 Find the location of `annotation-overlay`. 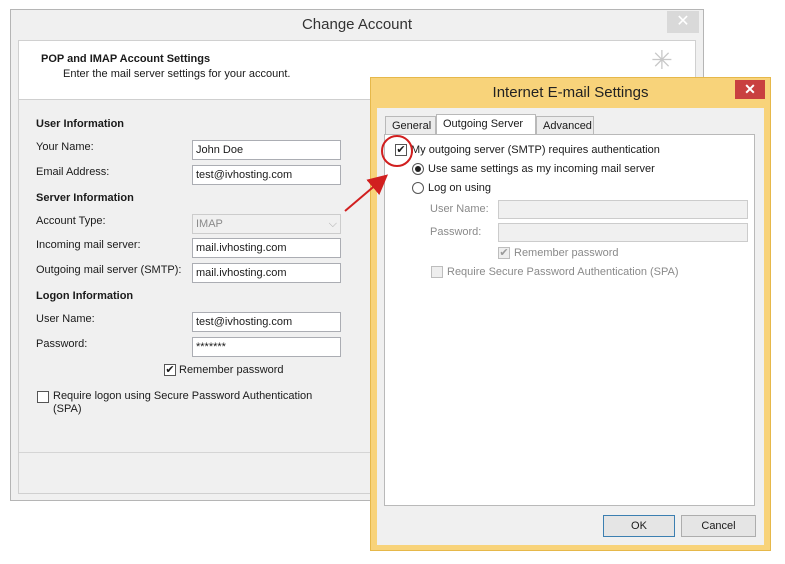

annotation-overlay is located at coordinates (378, 173).